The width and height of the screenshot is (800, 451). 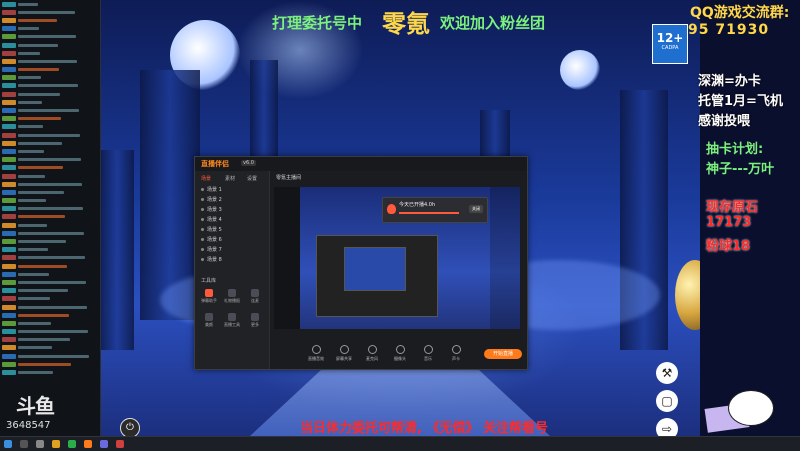 I want to click on windows-start-icon, so click(x=8, y=444).